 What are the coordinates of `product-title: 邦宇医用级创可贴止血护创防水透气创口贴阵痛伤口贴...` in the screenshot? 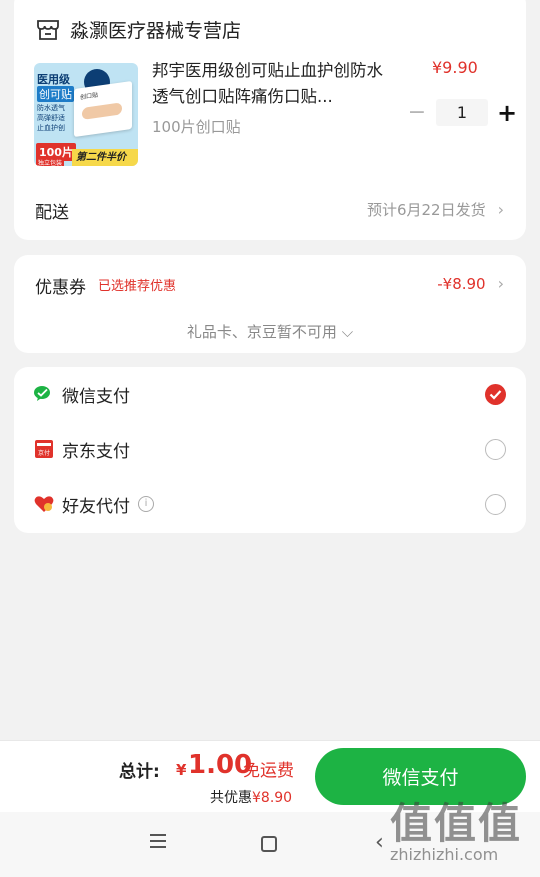 It's located at (272, 84).